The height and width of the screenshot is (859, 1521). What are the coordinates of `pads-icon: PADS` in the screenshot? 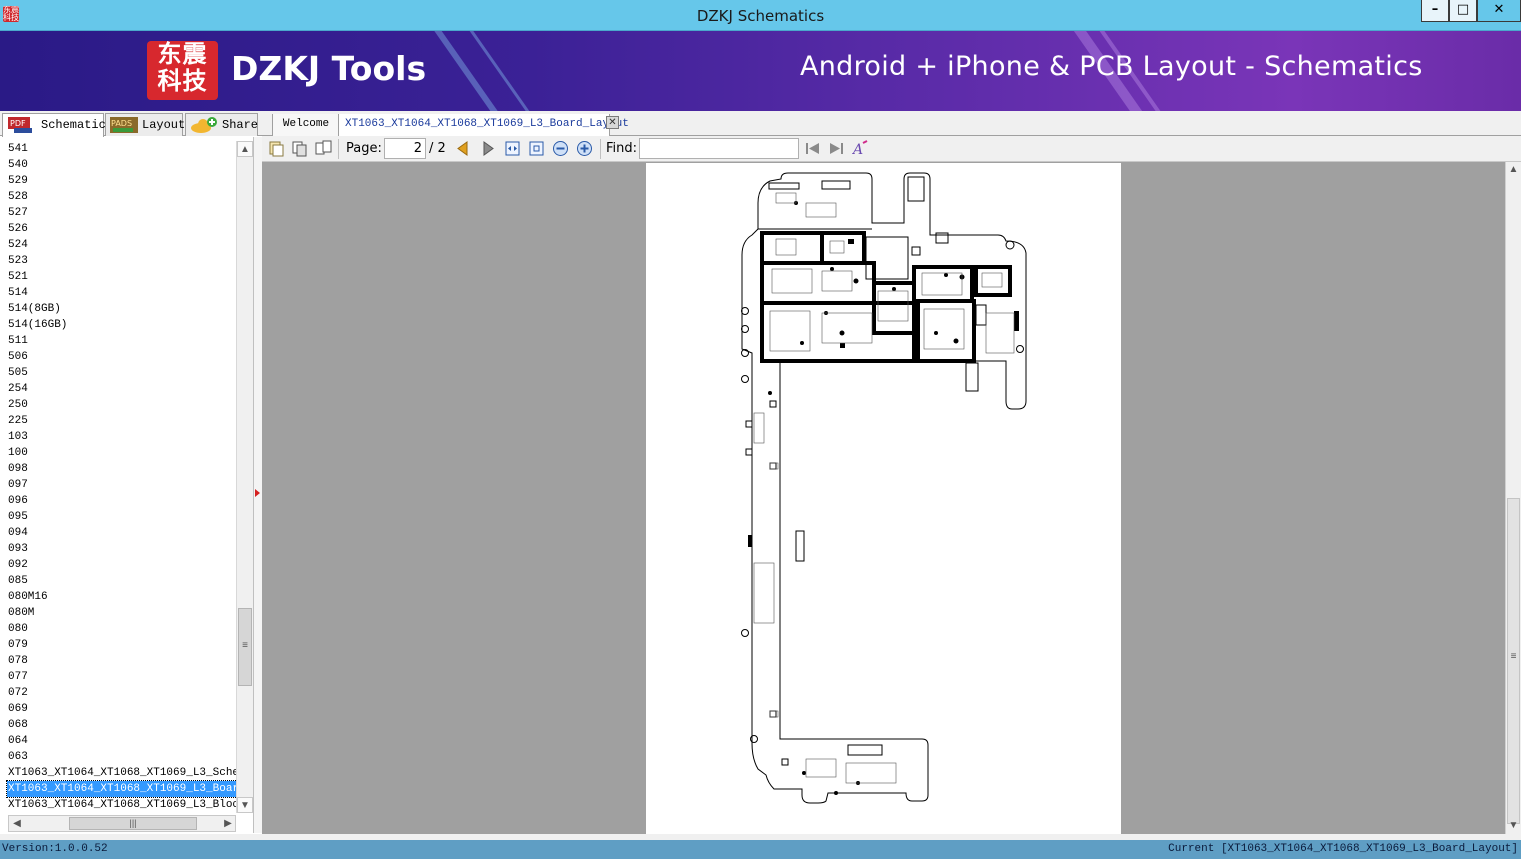 It's located at (124, 125).